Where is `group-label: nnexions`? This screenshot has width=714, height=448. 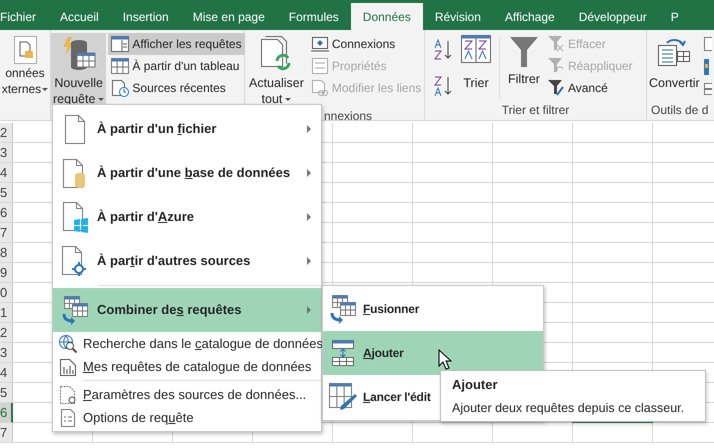
group-label: nnexions is located at coordinates (348, 116).